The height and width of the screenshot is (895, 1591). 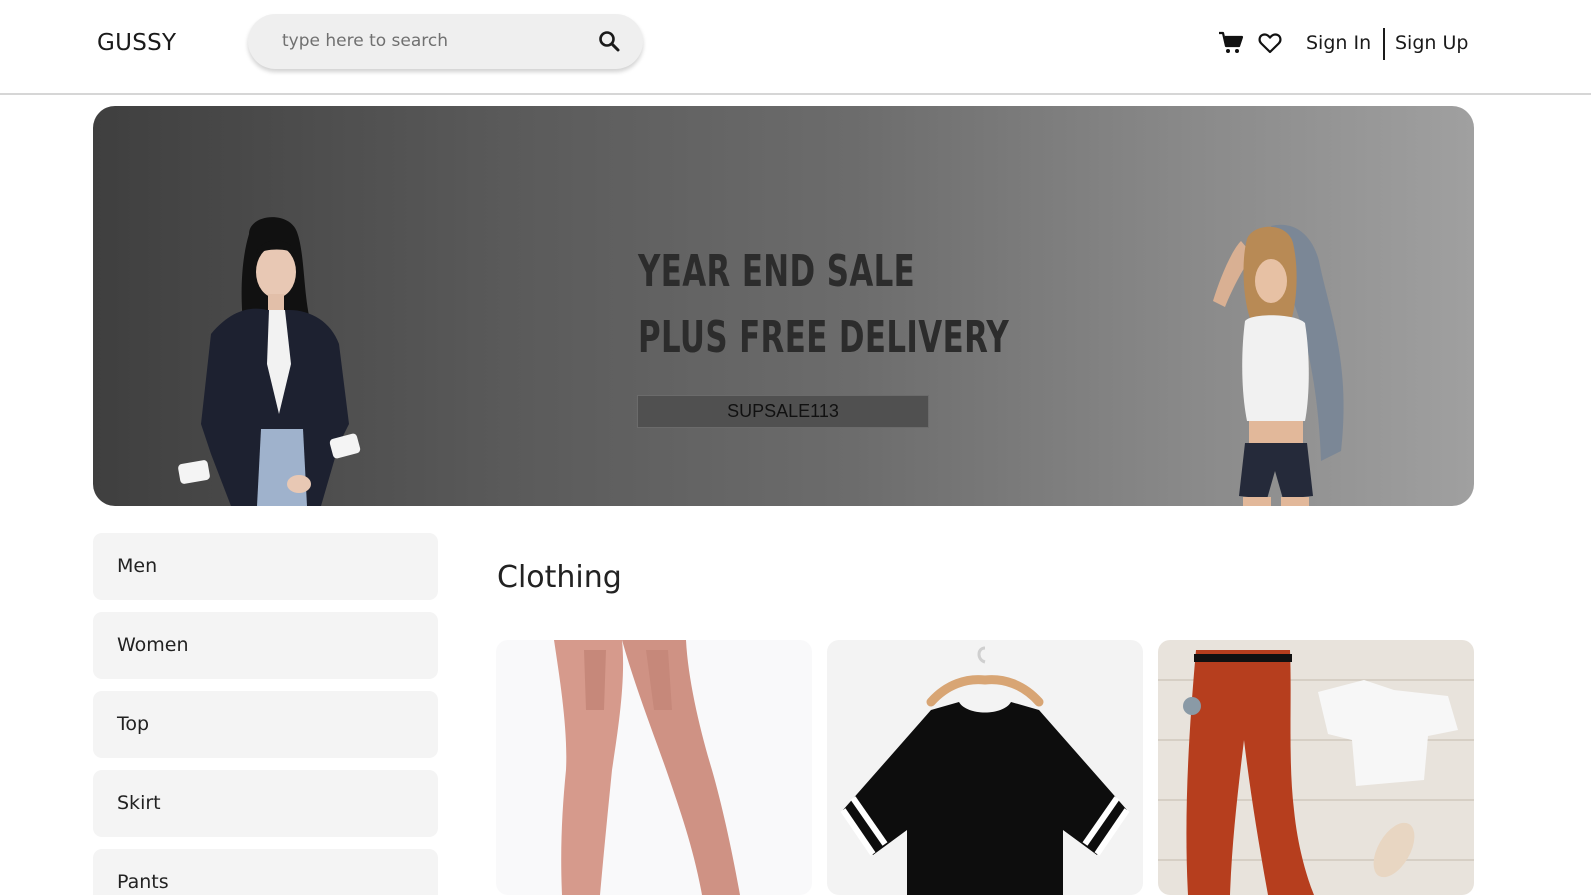 I want to click on search-input, so click(x=432, y=41).